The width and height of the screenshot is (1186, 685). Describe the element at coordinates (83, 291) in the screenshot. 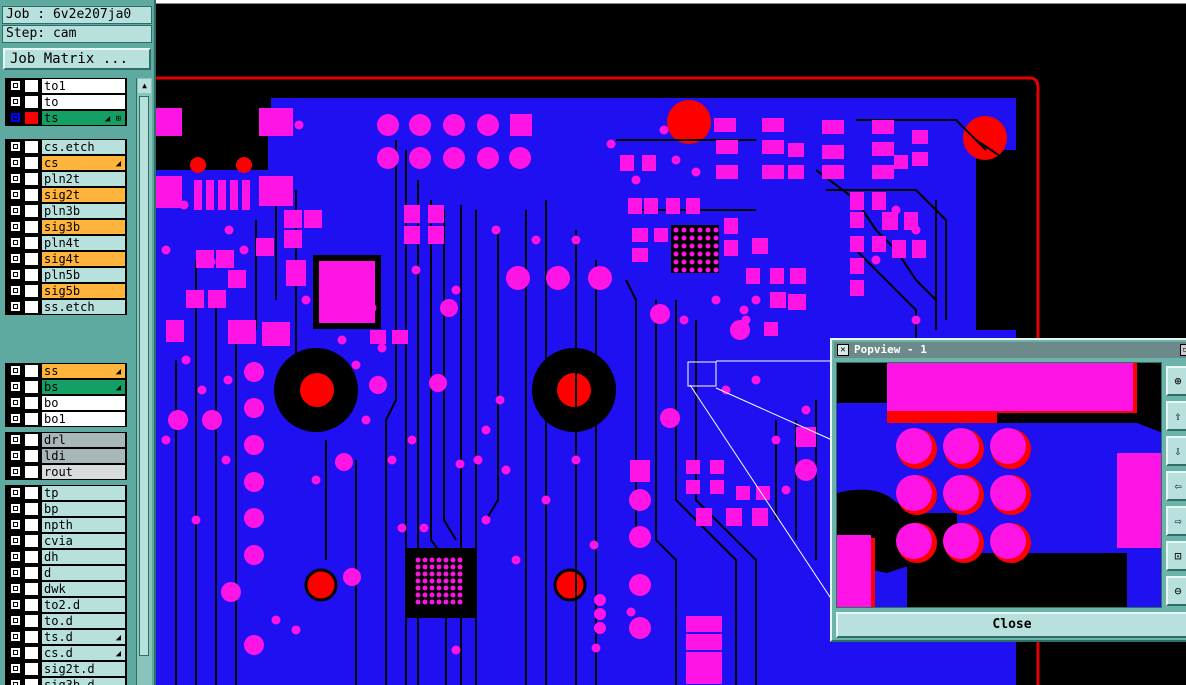

I see `layer-name: sig5b` at that location.